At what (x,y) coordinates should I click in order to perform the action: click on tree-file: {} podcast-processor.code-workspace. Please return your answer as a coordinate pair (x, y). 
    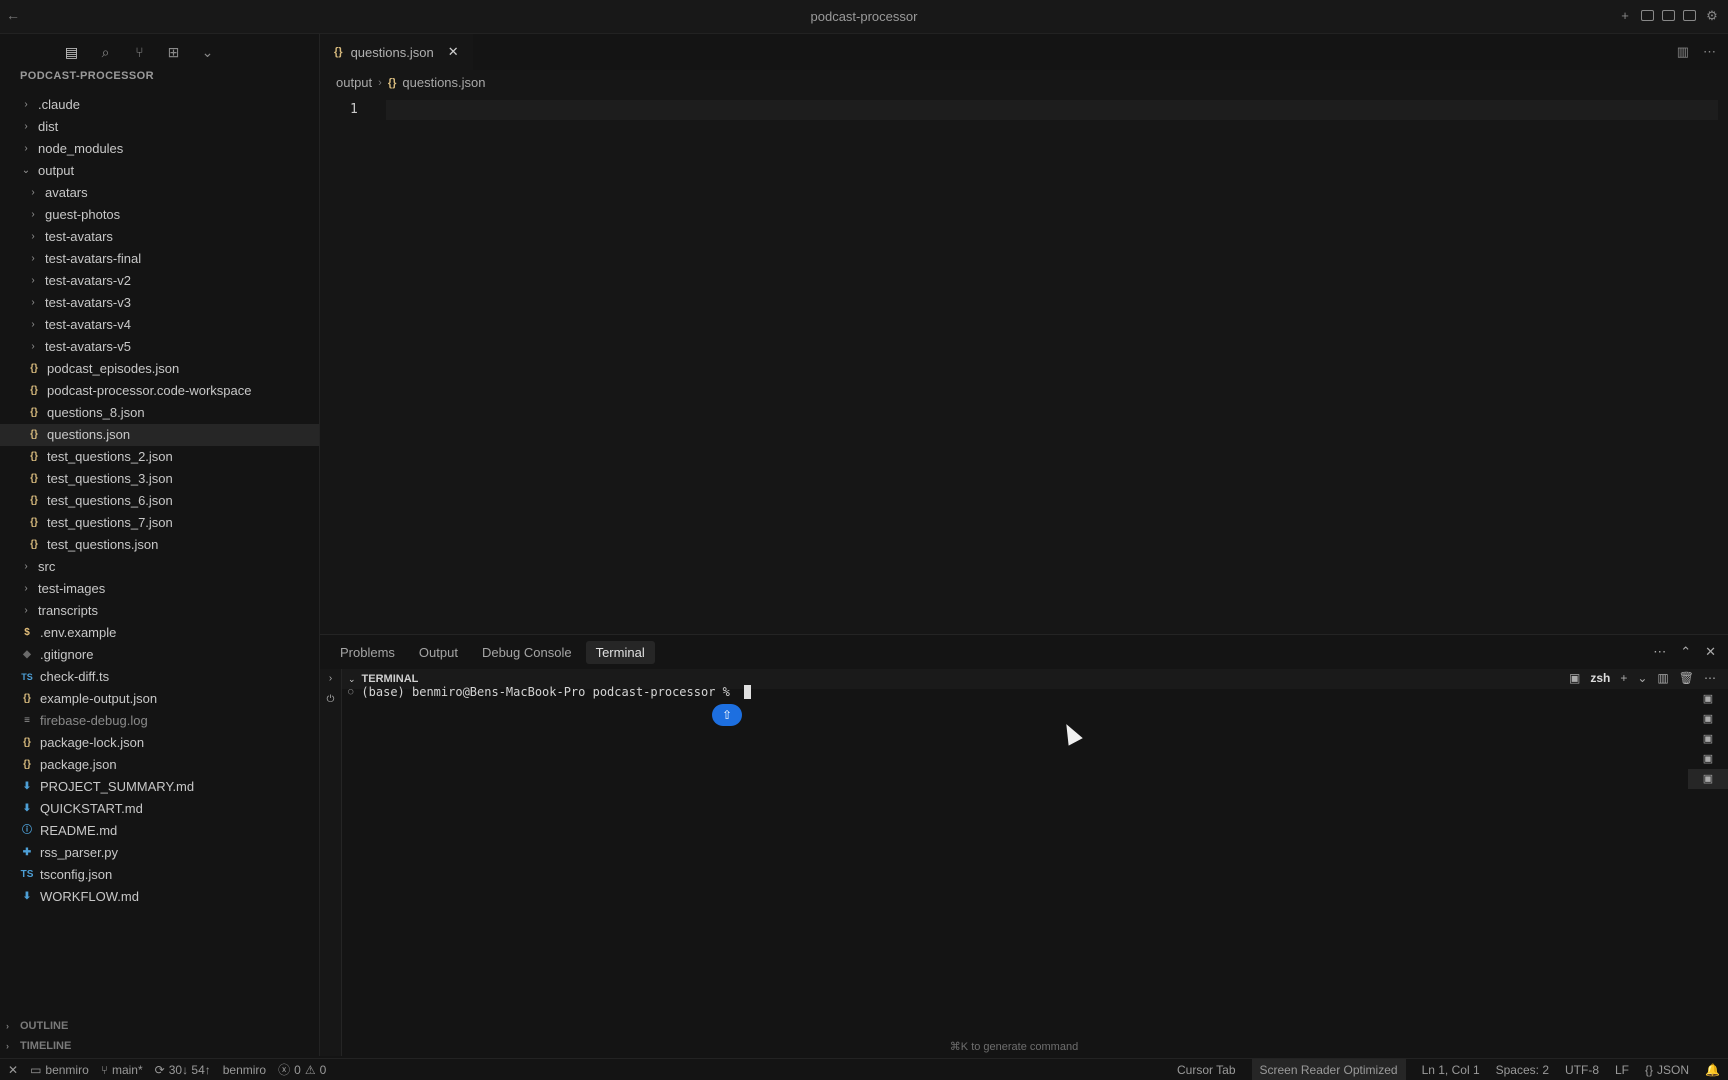
    Looking at the image, I should click on (159, 391).